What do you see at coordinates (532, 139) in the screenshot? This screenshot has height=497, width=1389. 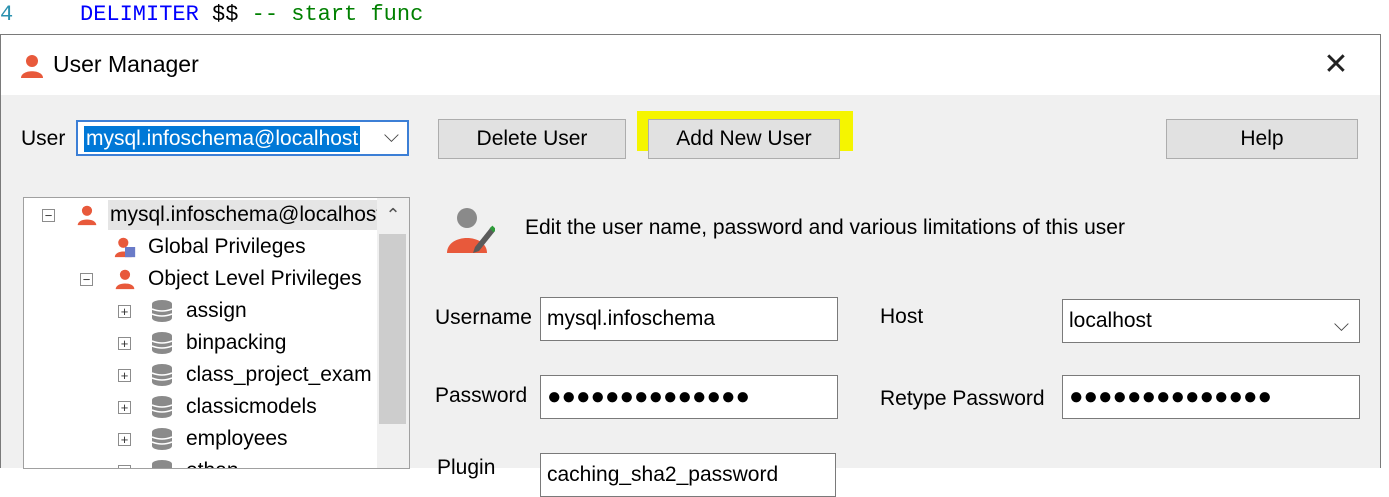 I see `delete-user-button: Delete User` at bounding box center [532, 139].